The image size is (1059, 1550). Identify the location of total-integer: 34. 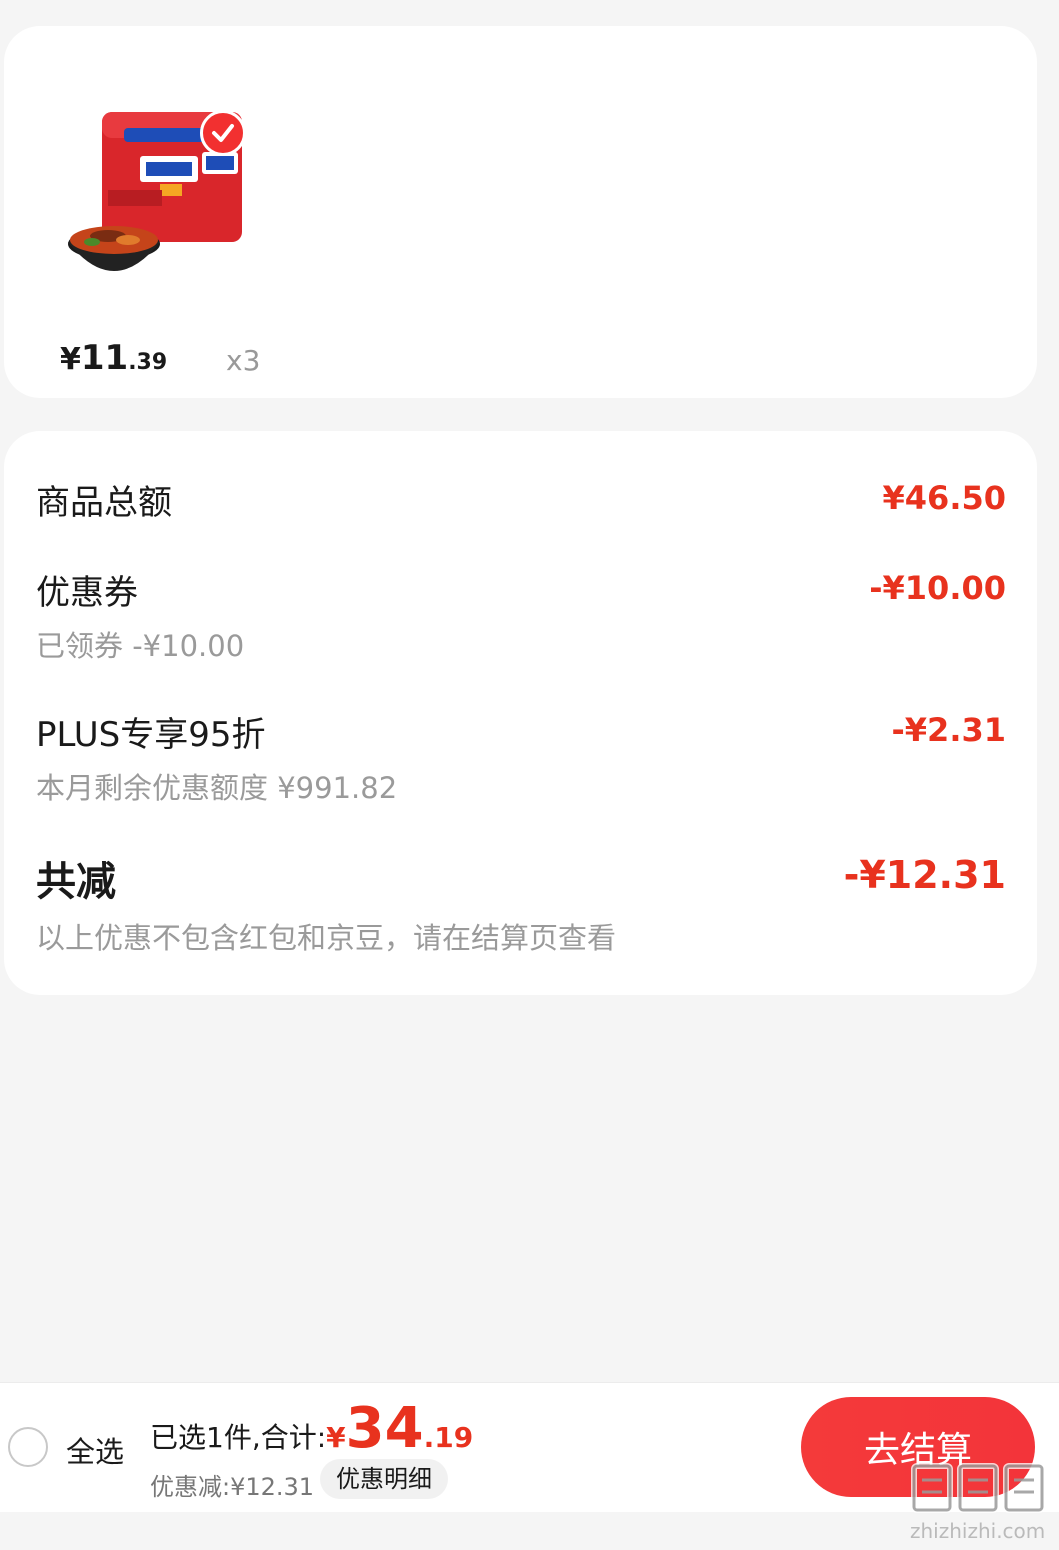
(384, 1428).